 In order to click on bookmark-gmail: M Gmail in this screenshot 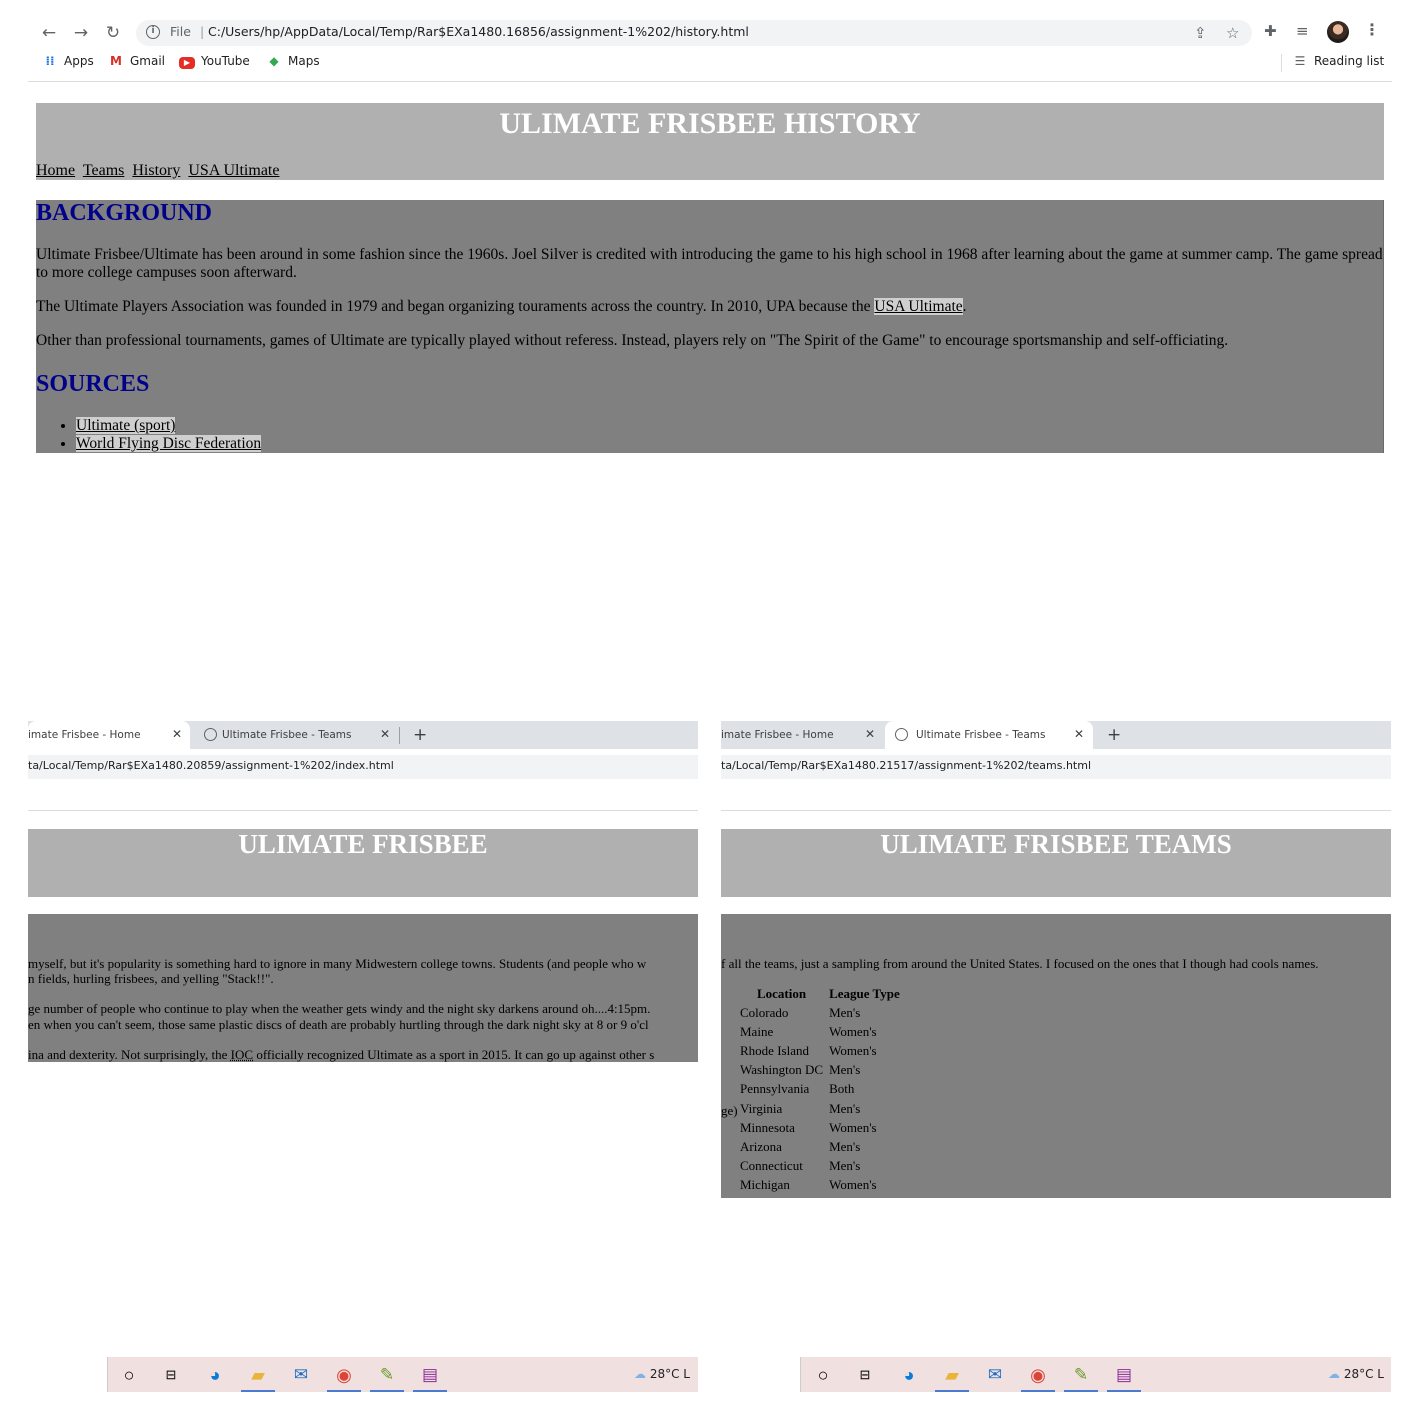, I will do `click(136, 61)`.